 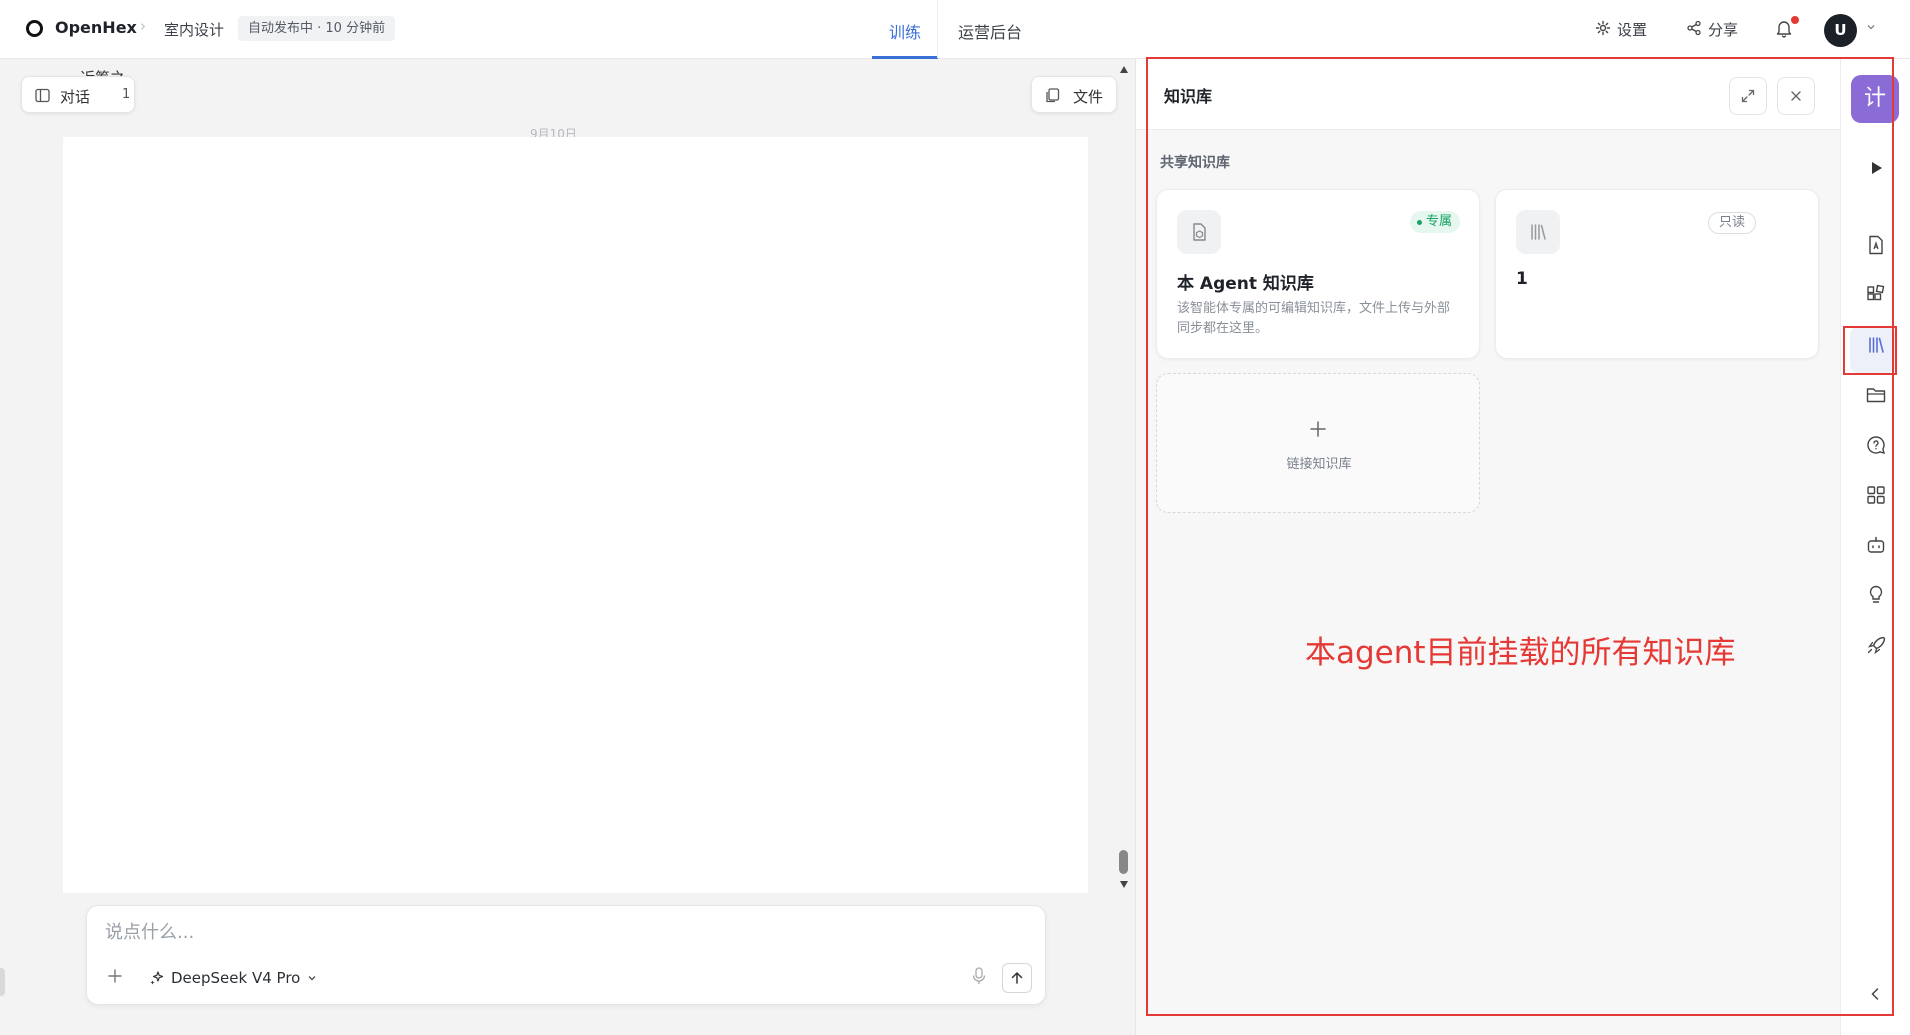 I want to click on message-composer: DeepSeek V4 Pro, so click(x=566, y=955).